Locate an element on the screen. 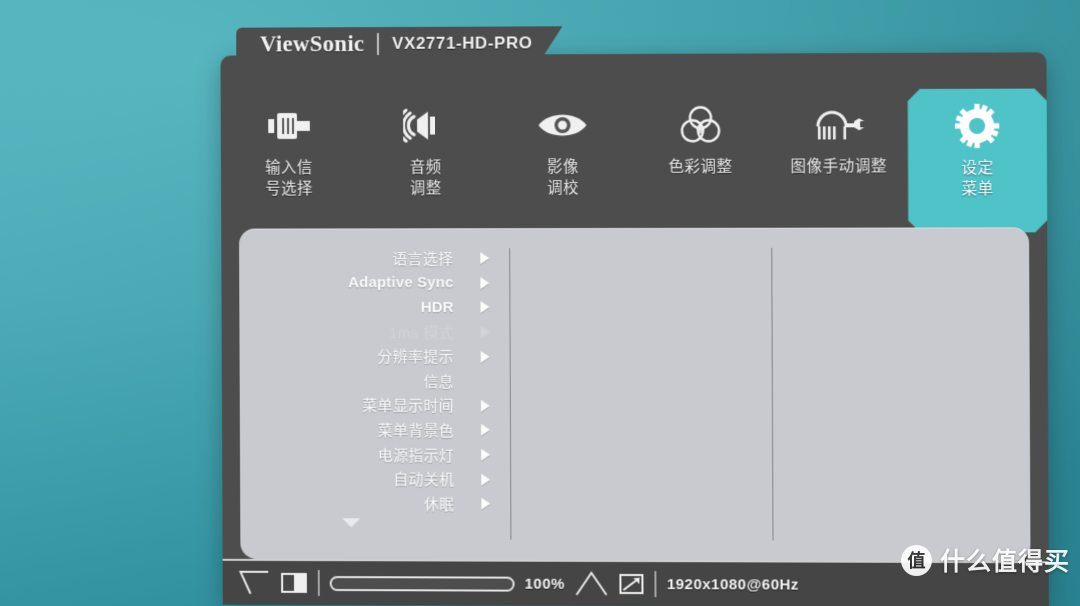 This screenshot has width=1080, height=606. menu-item: HDR is located at coordinates (371, 307).